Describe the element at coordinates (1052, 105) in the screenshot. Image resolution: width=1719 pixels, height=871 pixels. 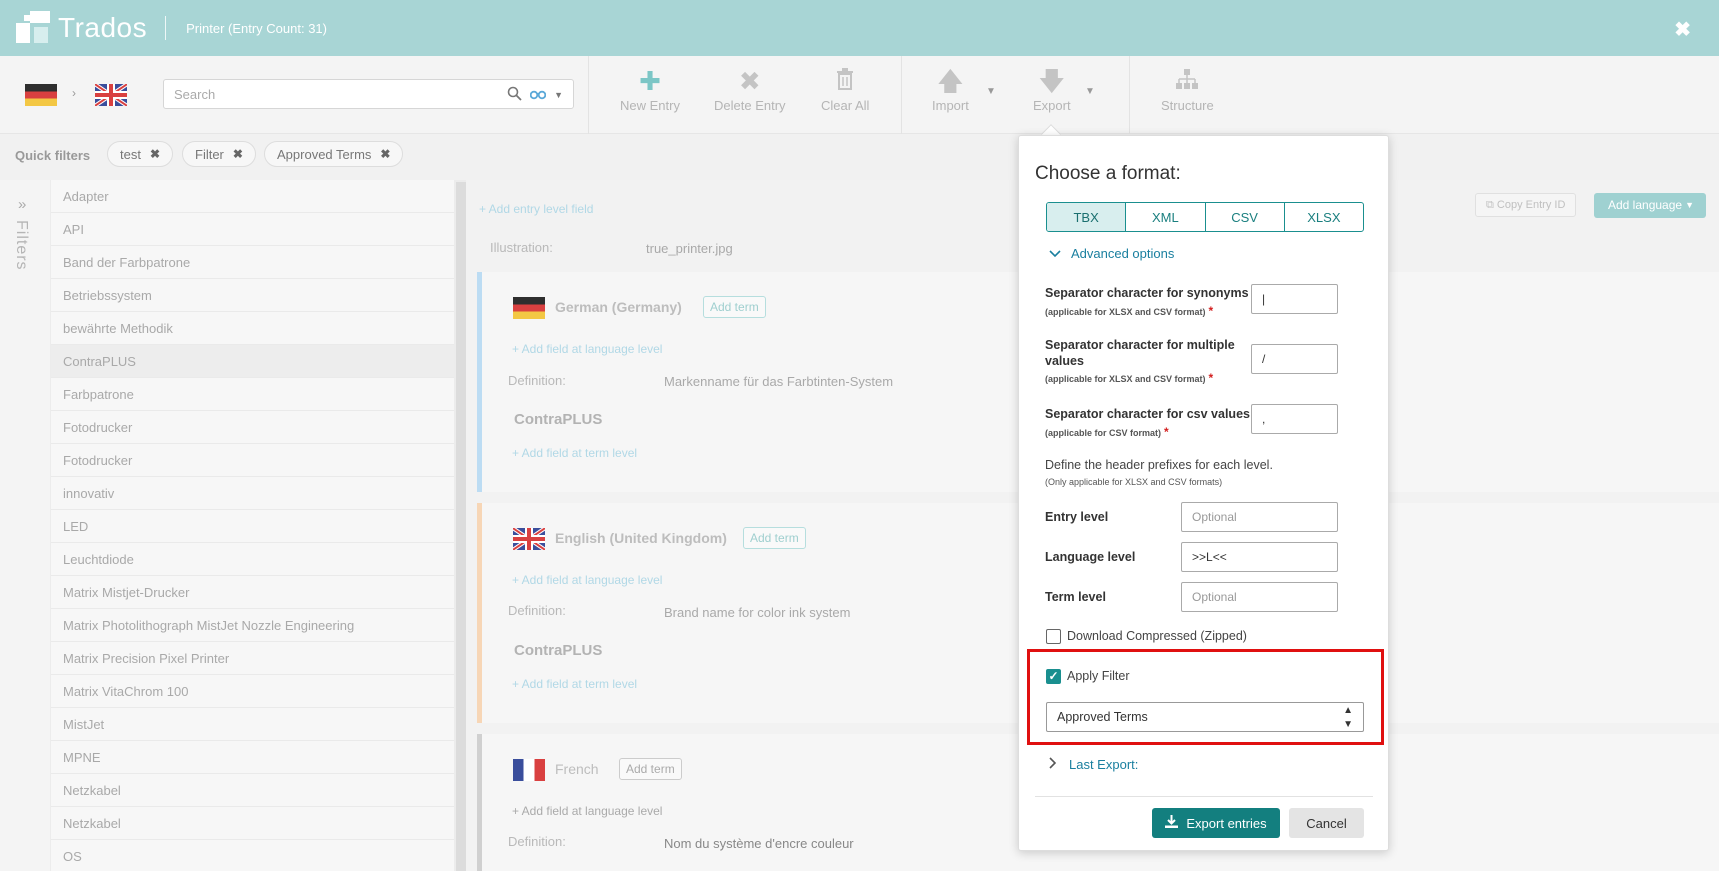
I see `export-label: Export` at that location.